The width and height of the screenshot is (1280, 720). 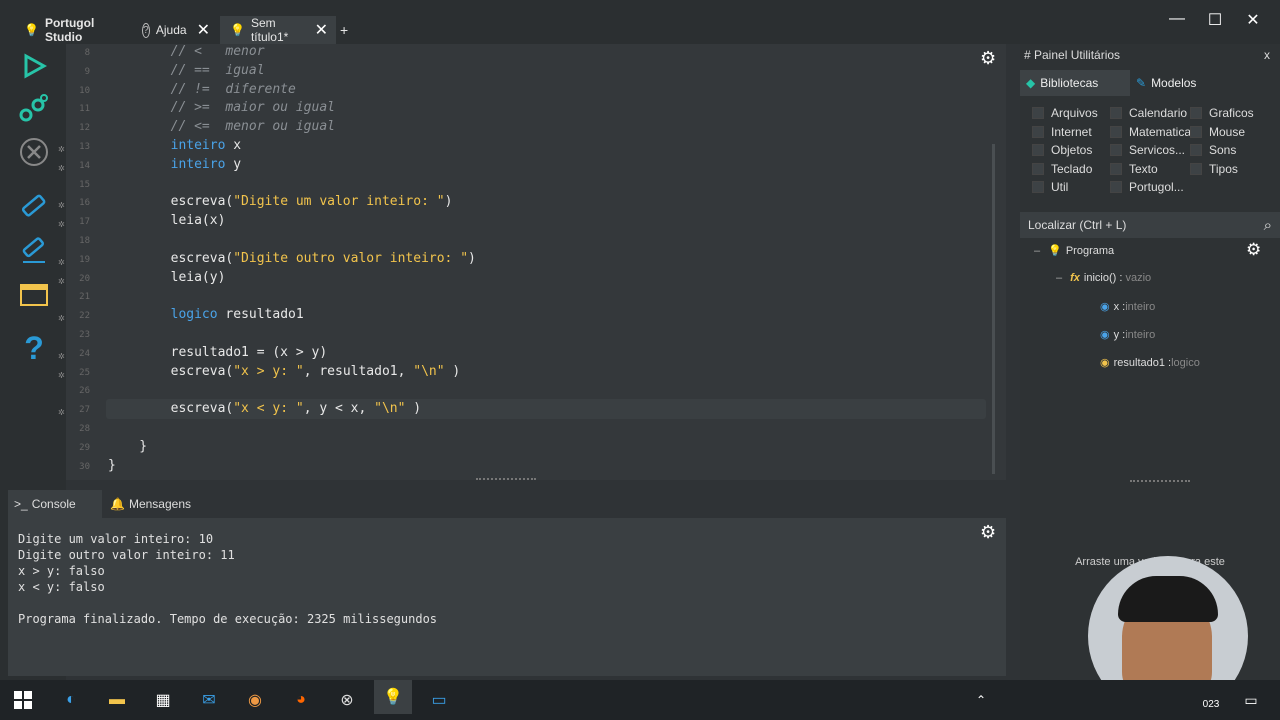 I want to click on editor-settings-gear-icon: ⚙, so click(x=988, y=58).